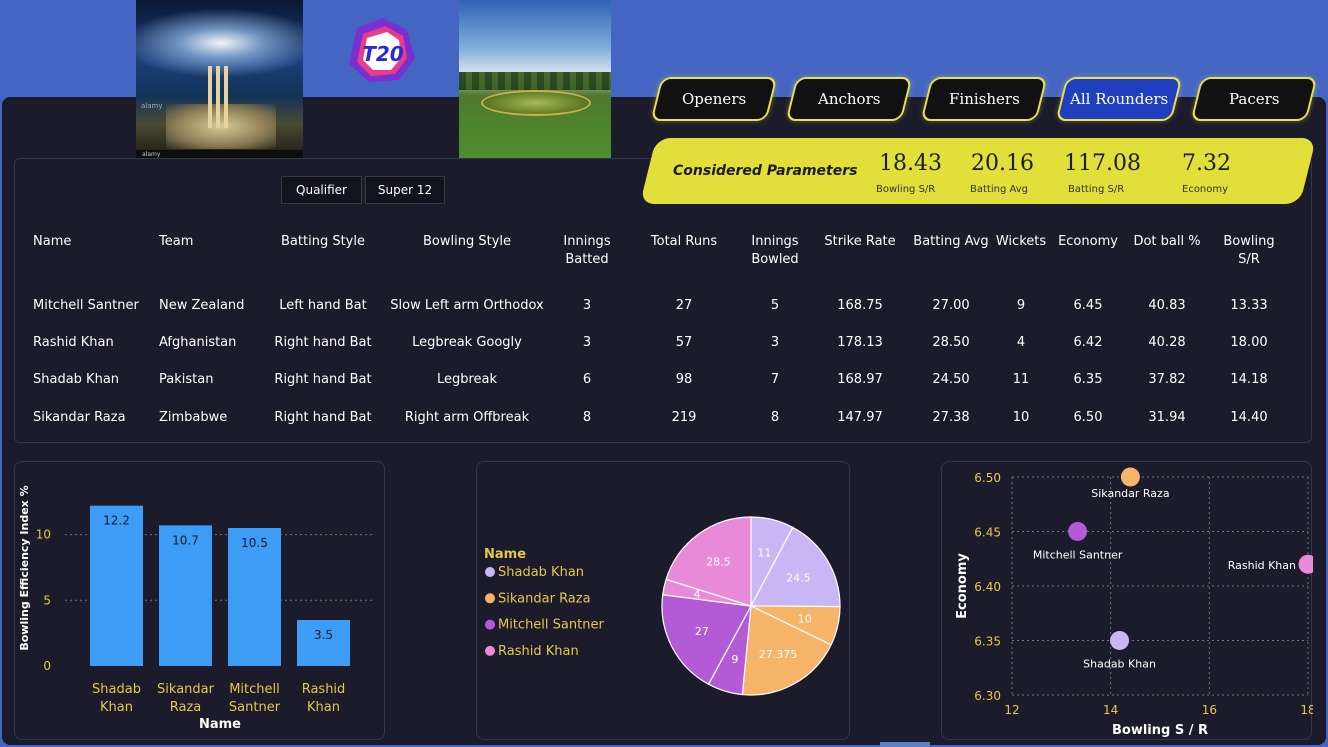  What do you see at coordinates (1130, 493) in the screenshot?
I see `scatter-point-label: Sikandar Raza` at bounding box center [1130, 493].